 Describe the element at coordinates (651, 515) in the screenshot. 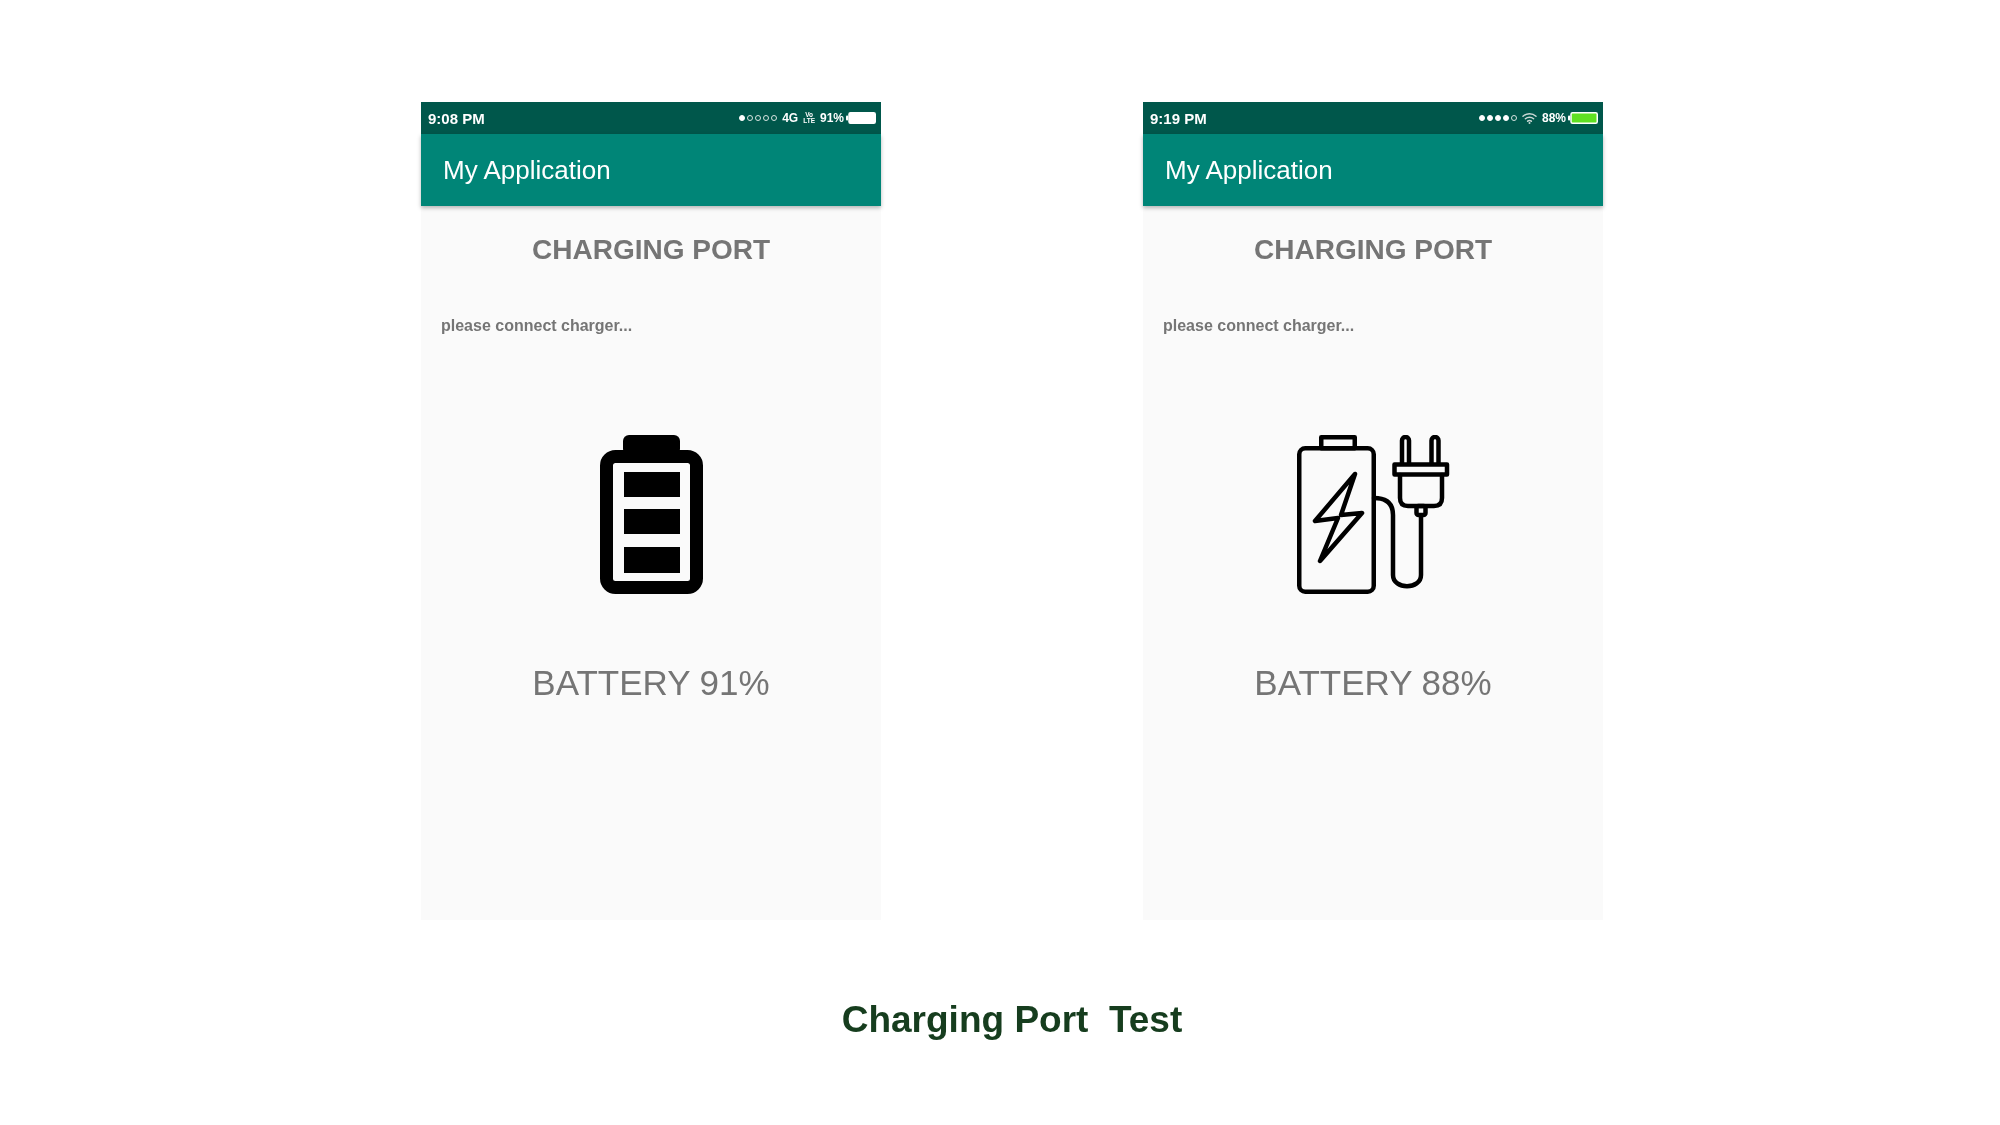

I see `battery-icon` at that location.